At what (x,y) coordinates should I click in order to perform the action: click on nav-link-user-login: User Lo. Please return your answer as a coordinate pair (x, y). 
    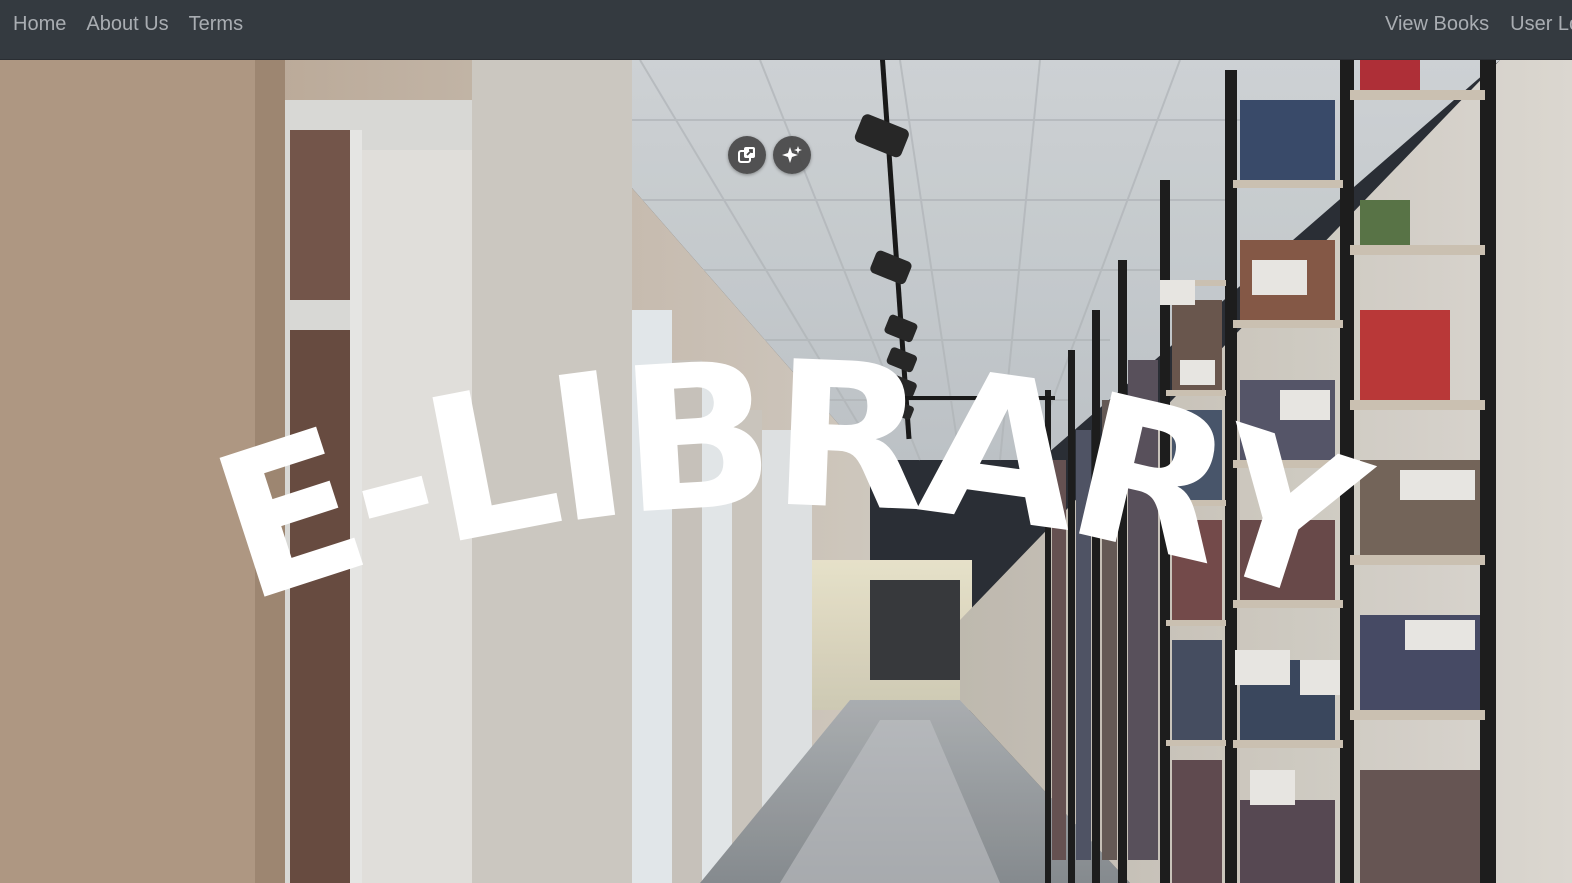
    Looking at the image, I should click on (1541, 24).